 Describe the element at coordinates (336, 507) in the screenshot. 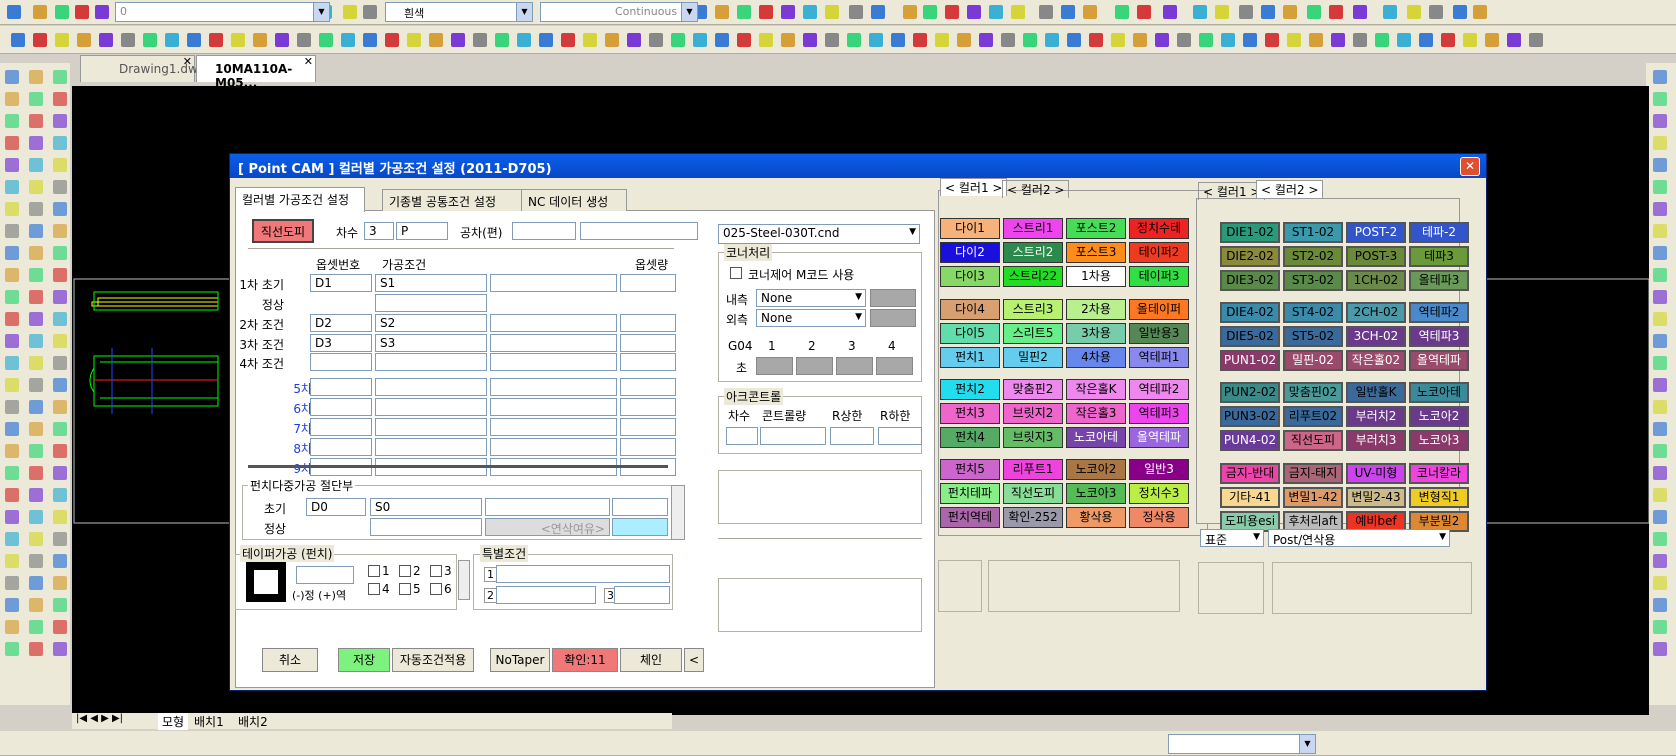

I see `punch-init-offset: D0` at that location.